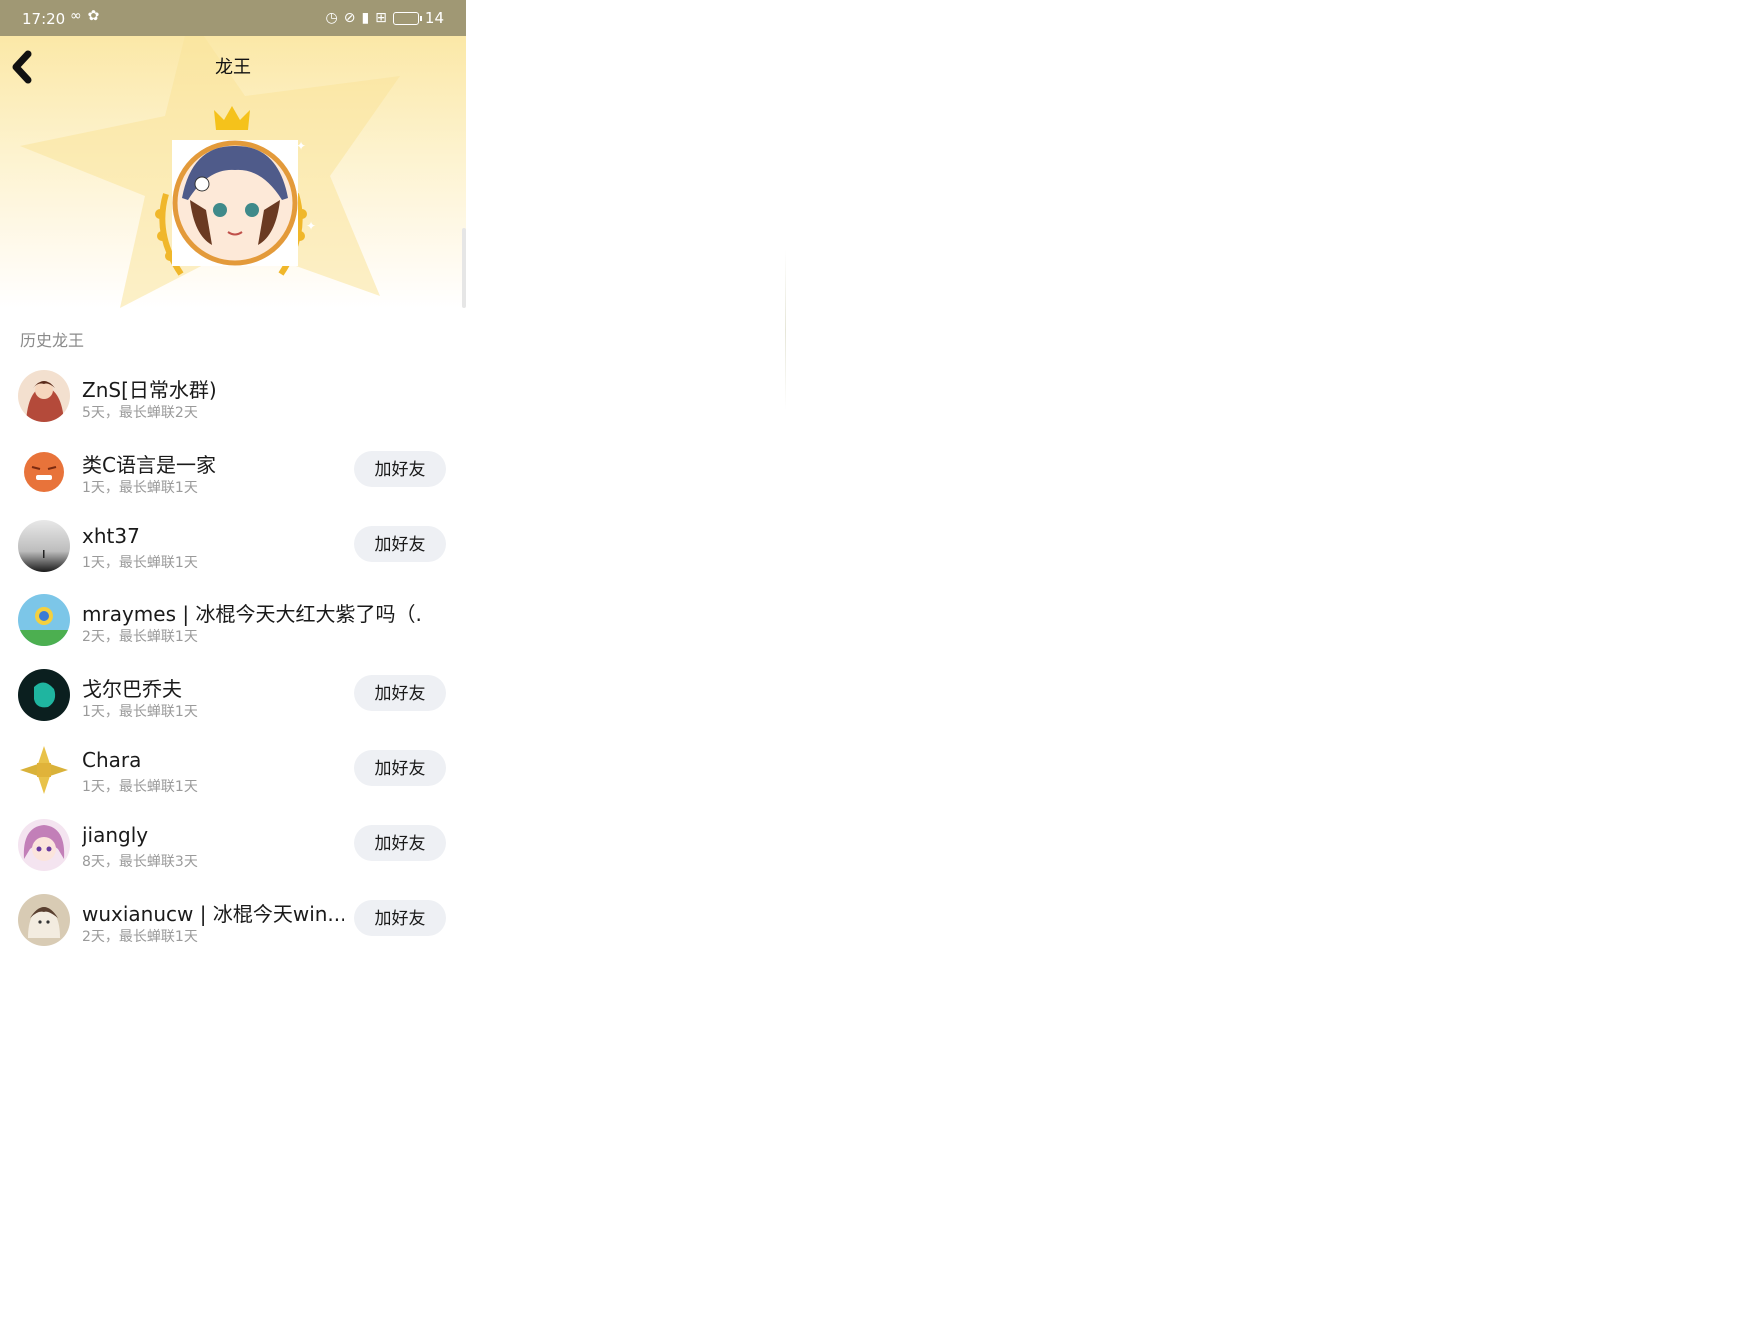 The width and height of the screenshot is (1762, 1332). I want to click on list-item: 戈尔巴乔夫 1天，最长蝉联1天 加好友, so click(233, 702).